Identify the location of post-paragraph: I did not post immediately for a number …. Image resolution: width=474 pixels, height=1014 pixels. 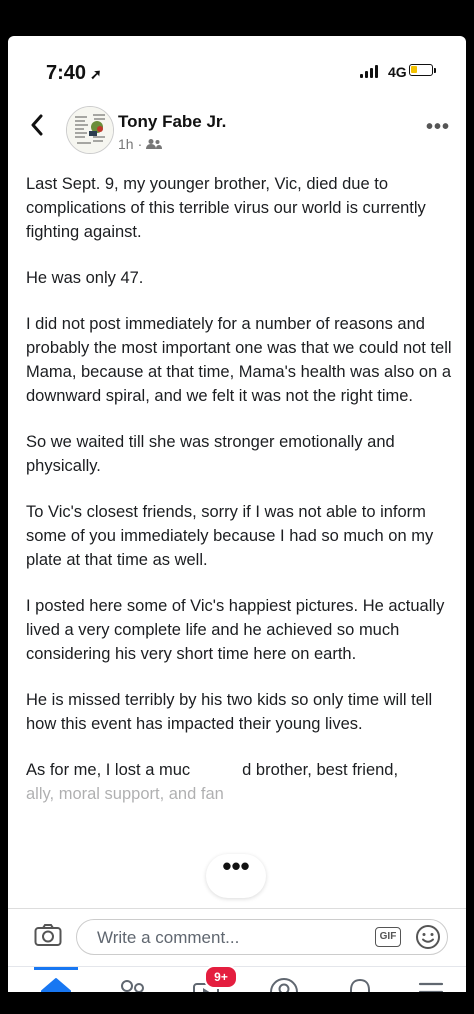
(239, 360).